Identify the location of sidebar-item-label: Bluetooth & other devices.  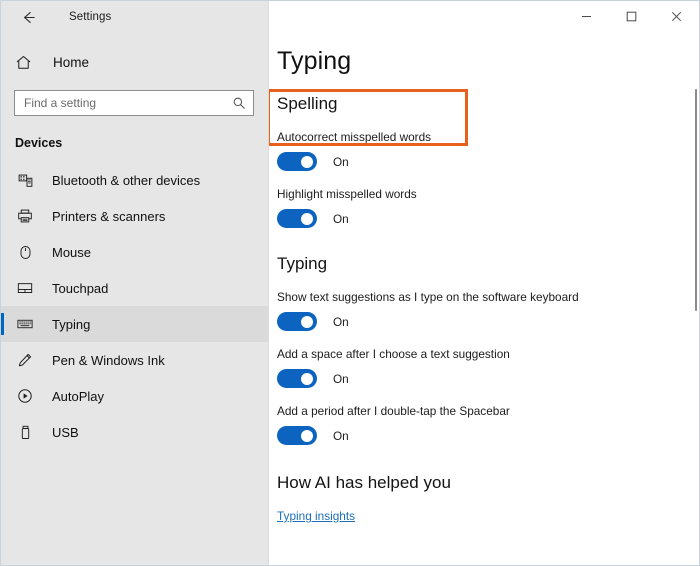
(126, 180).